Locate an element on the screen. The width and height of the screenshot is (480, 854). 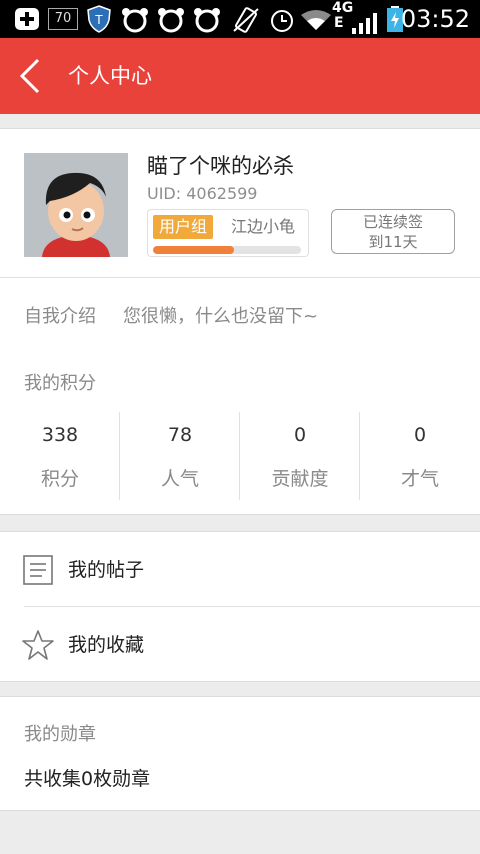
shield-icon: T is located at coordinates (99, 19).